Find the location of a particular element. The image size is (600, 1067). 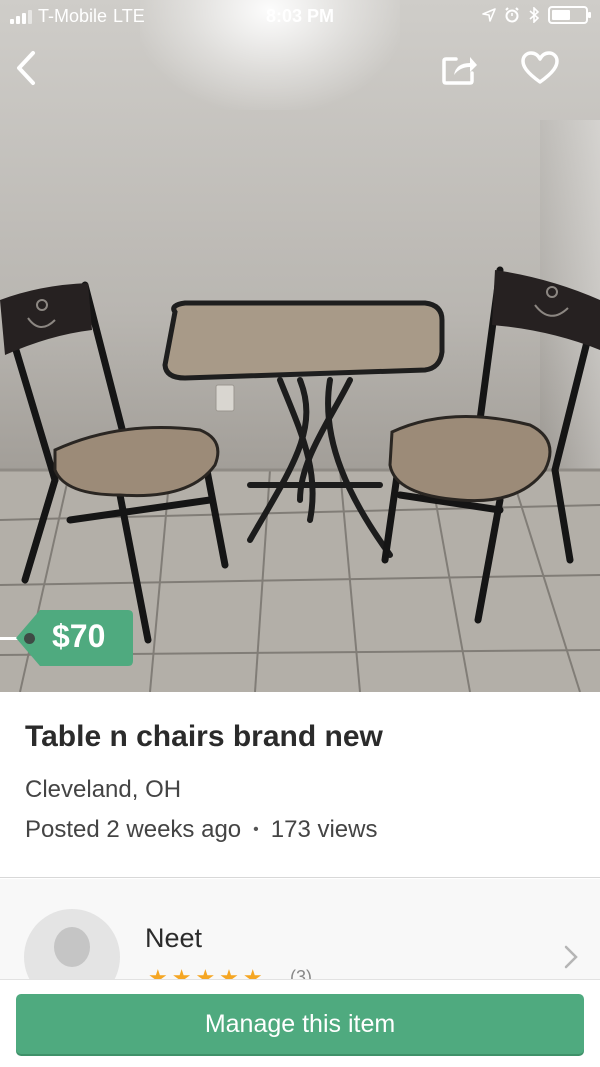

rating-count: (3) is located at coordinates (301, 973).